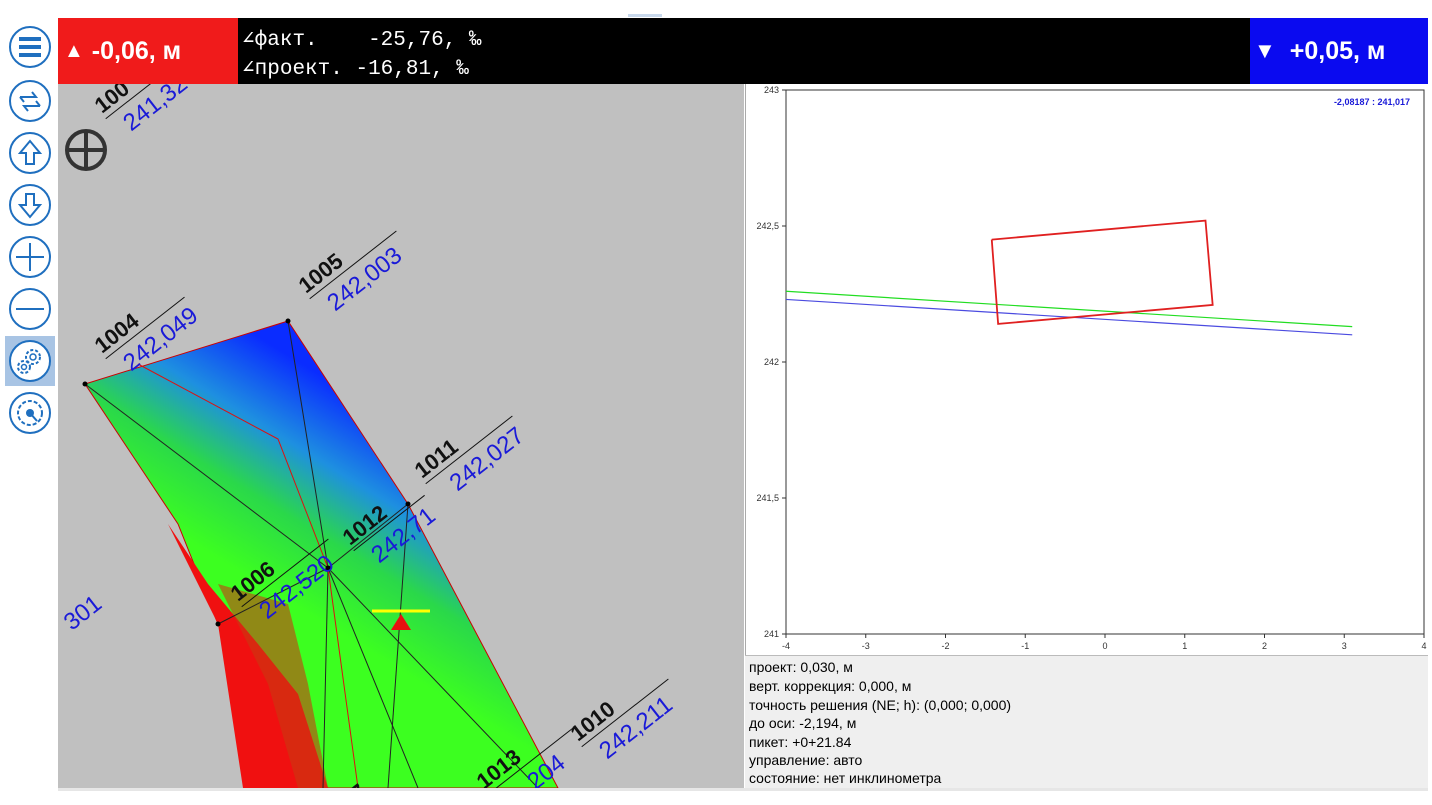 The image size is (1432, 805). I want to click on down-button, so click(30, 205).